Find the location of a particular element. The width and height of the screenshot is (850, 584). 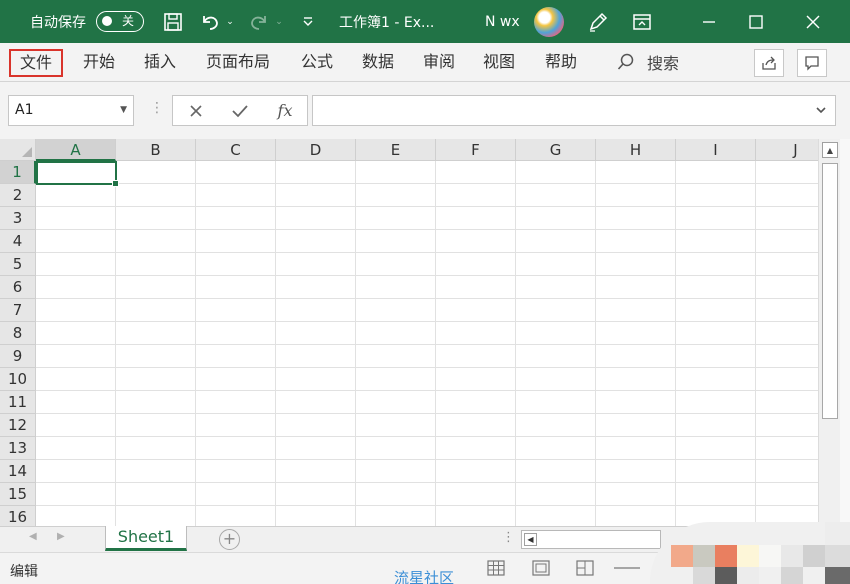

tab-splitter-handle: ⋮ is located at coordinates (508, 537).